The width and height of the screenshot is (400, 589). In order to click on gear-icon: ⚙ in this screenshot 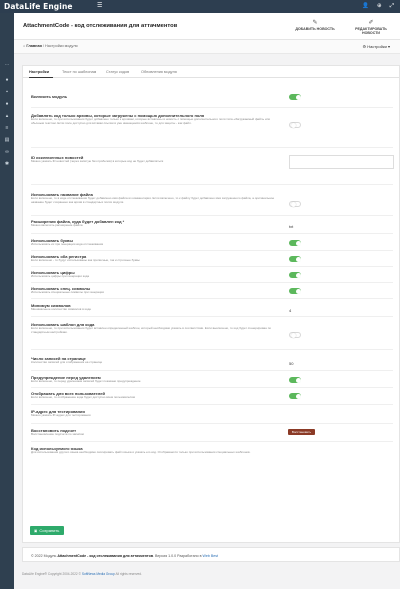, I will do `click(364, 46)`.